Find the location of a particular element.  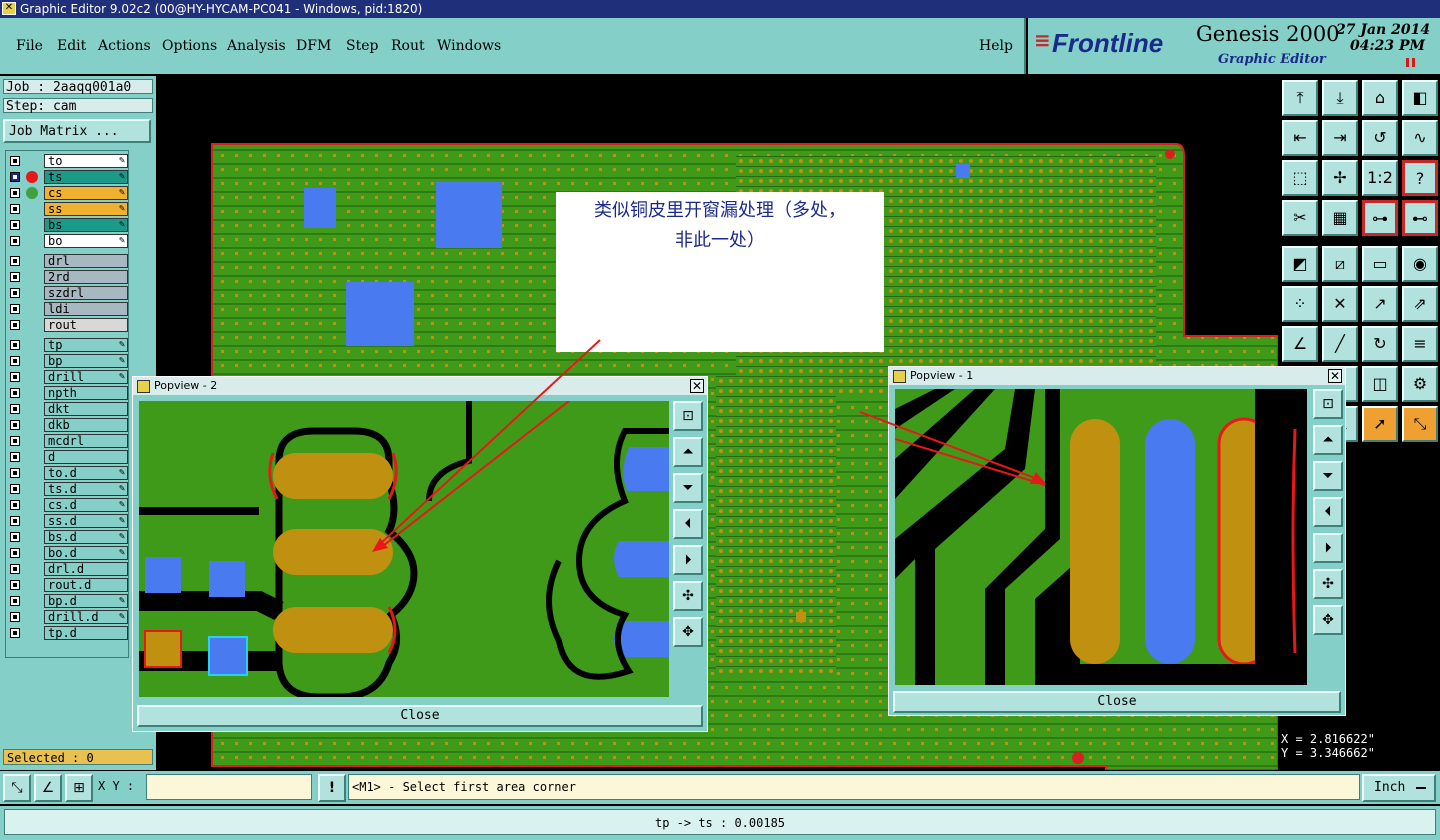

layer-row: 2rd is located at coordinates (67, 277).